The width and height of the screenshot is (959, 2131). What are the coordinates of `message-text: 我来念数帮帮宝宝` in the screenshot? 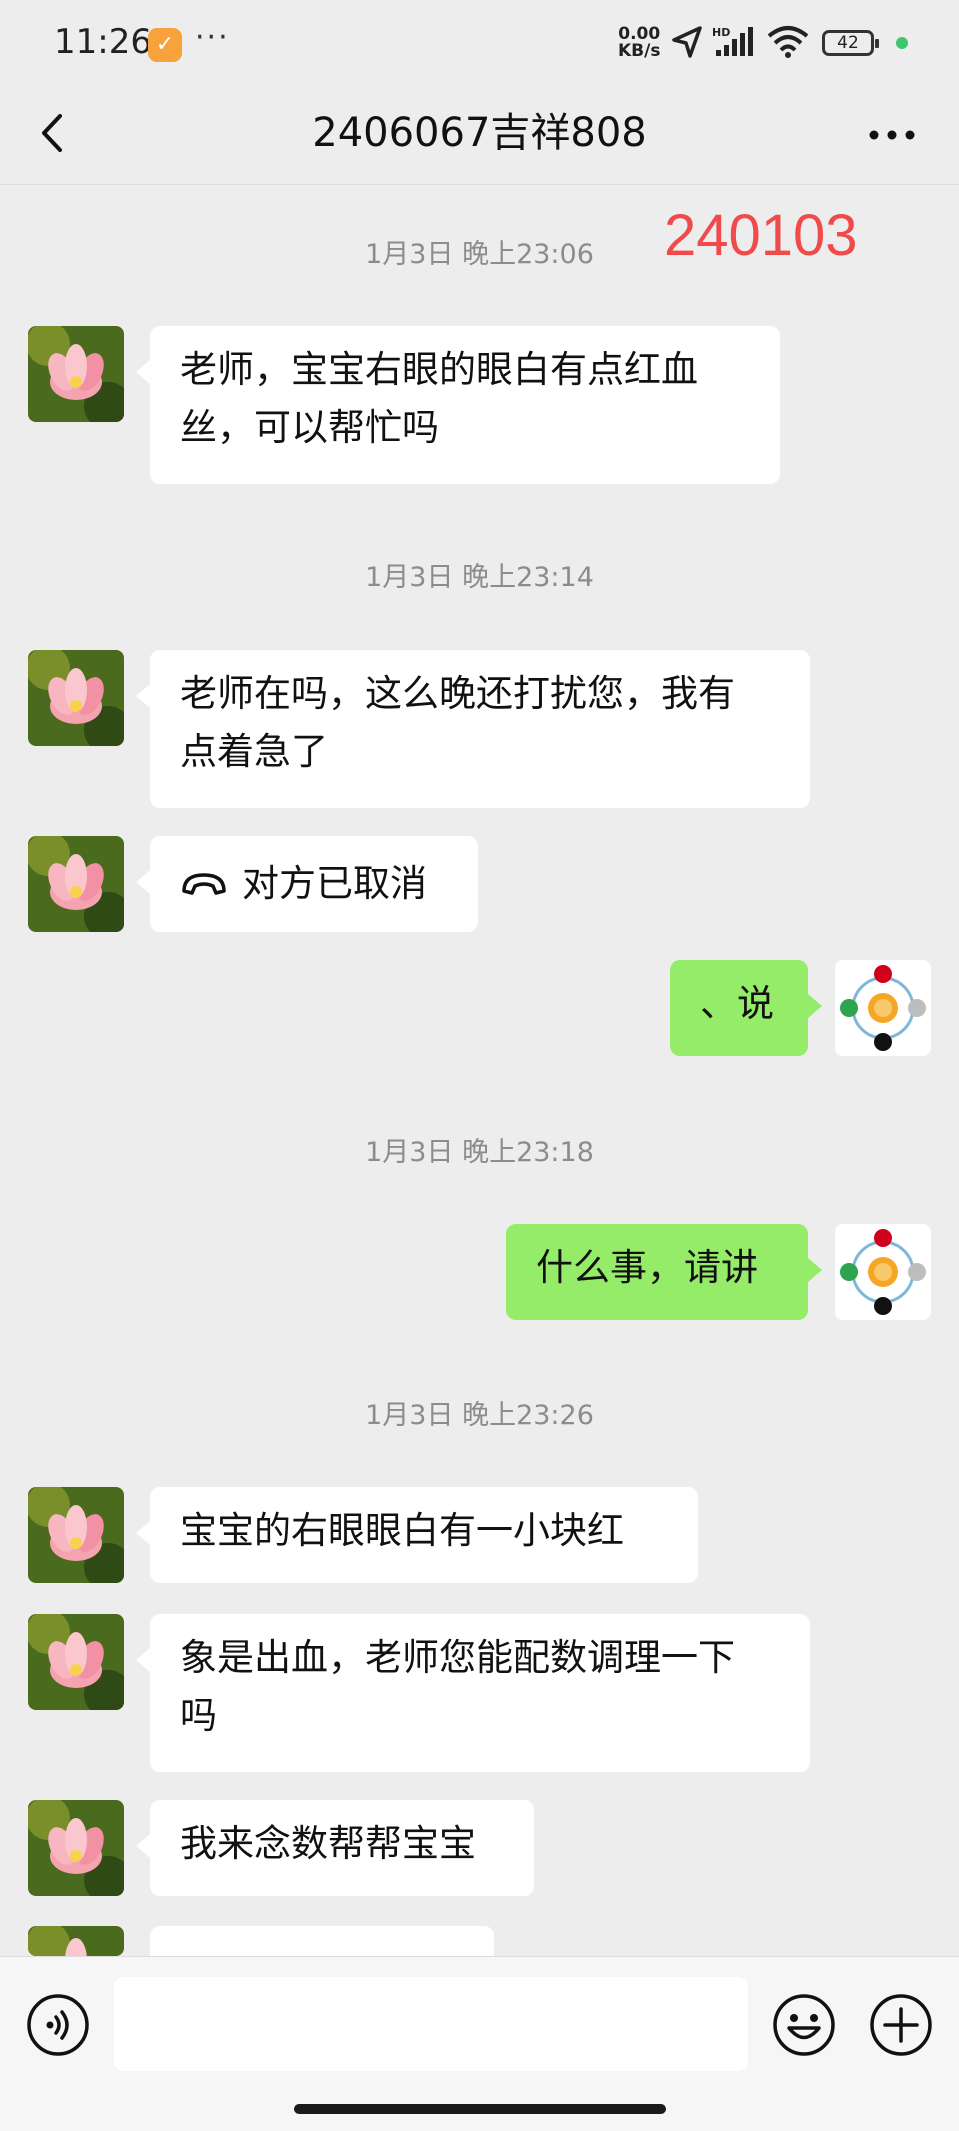 It's located at (328, 1843).